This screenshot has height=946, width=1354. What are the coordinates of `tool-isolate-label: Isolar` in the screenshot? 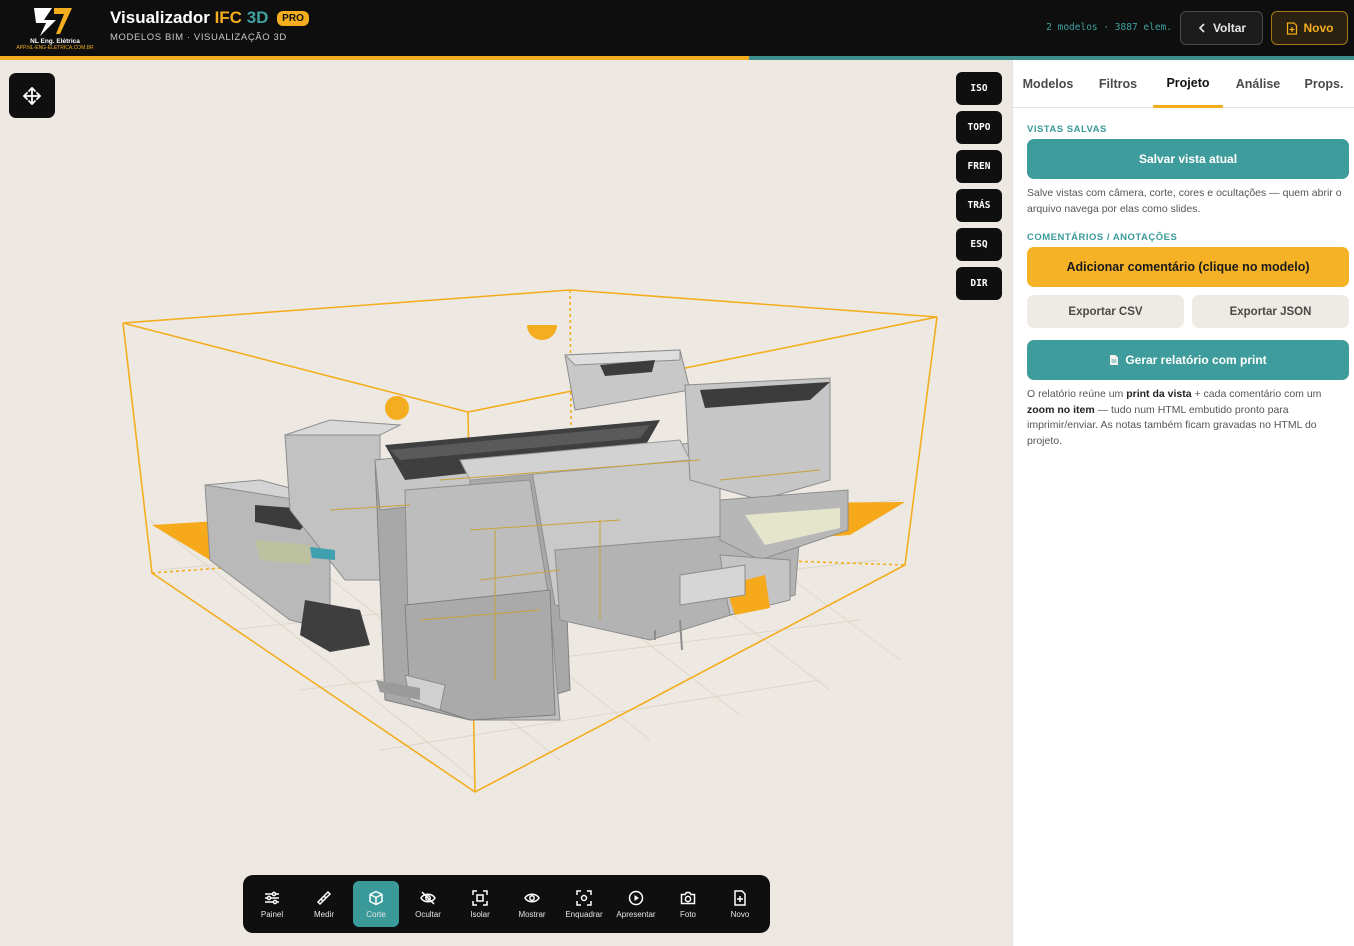 It's located at (480, 914).